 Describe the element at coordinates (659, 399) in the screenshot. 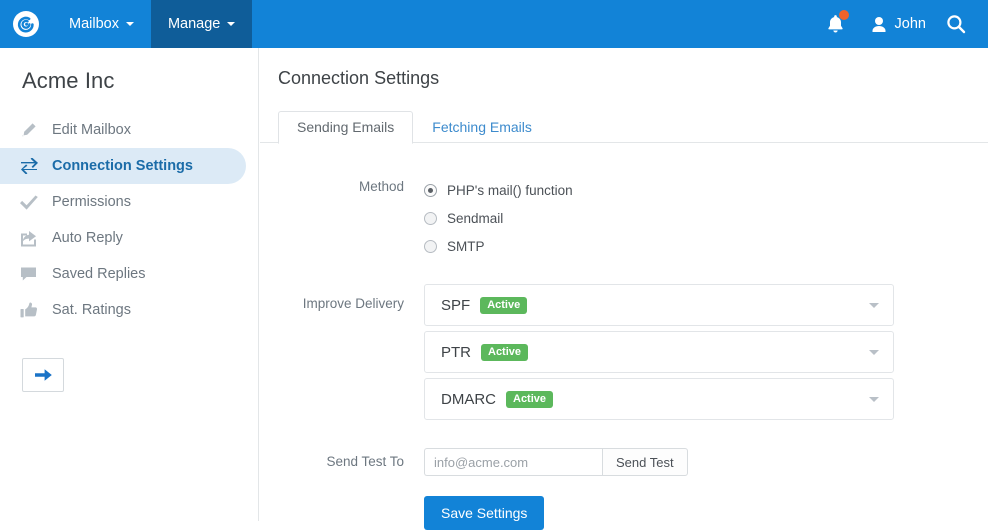

I see `accordion-panel-dmarc: DMARC Active` at that location.